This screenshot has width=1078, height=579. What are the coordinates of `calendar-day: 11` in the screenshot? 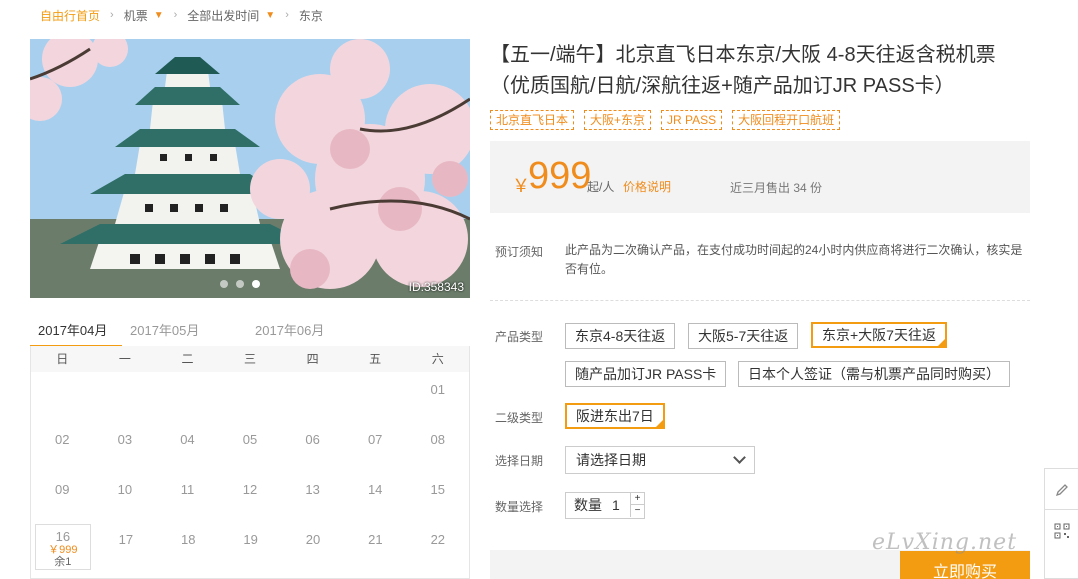 It's located at (187, 489).